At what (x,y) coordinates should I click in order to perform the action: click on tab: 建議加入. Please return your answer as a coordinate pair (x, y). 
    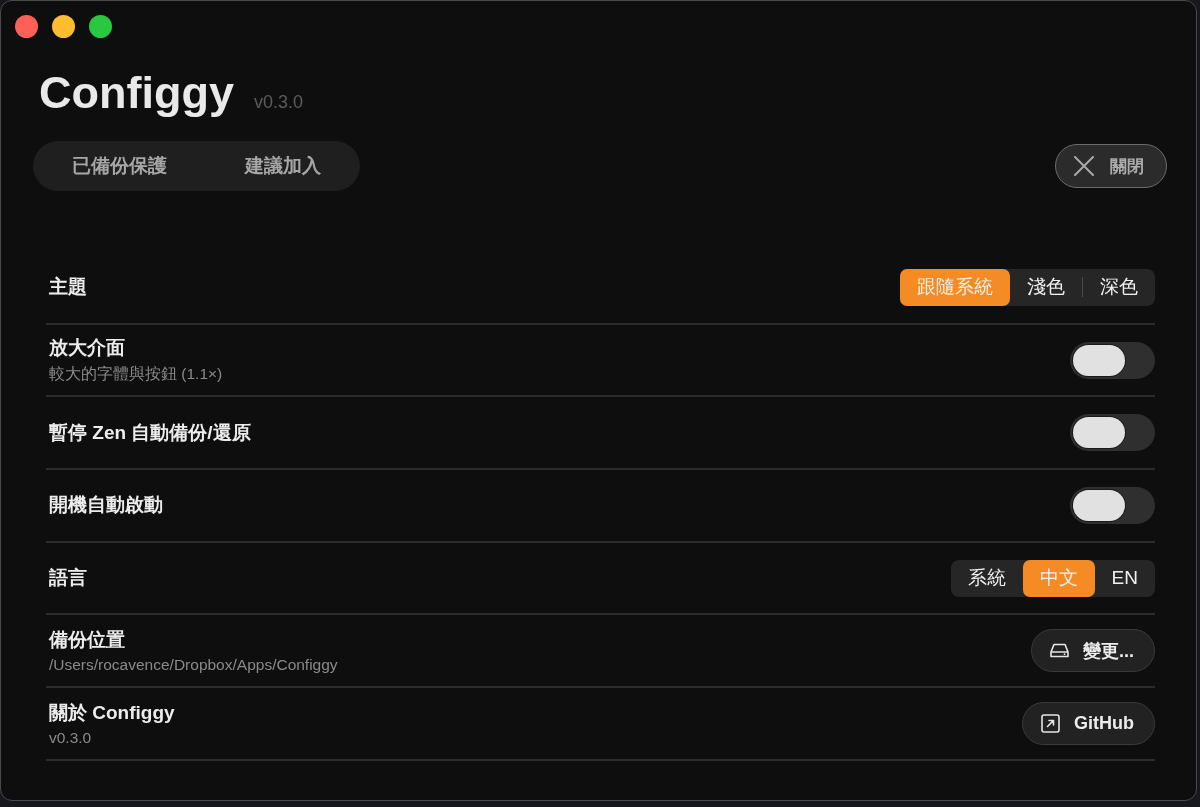
    Looking at the image, I should click on (283, 166).